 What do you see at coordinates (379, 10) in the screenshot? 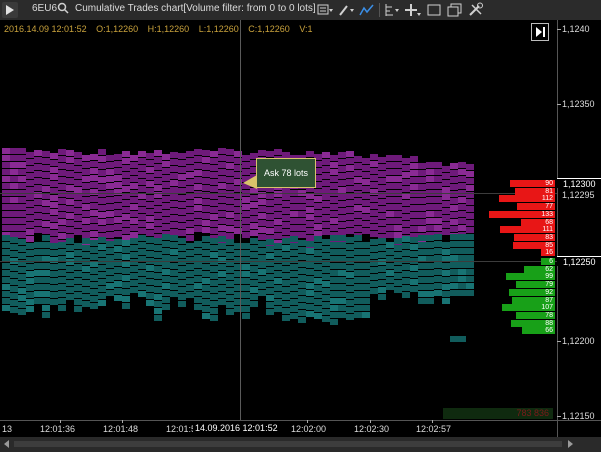
I see `toolbar-separator` at bounding box center [379, 10].